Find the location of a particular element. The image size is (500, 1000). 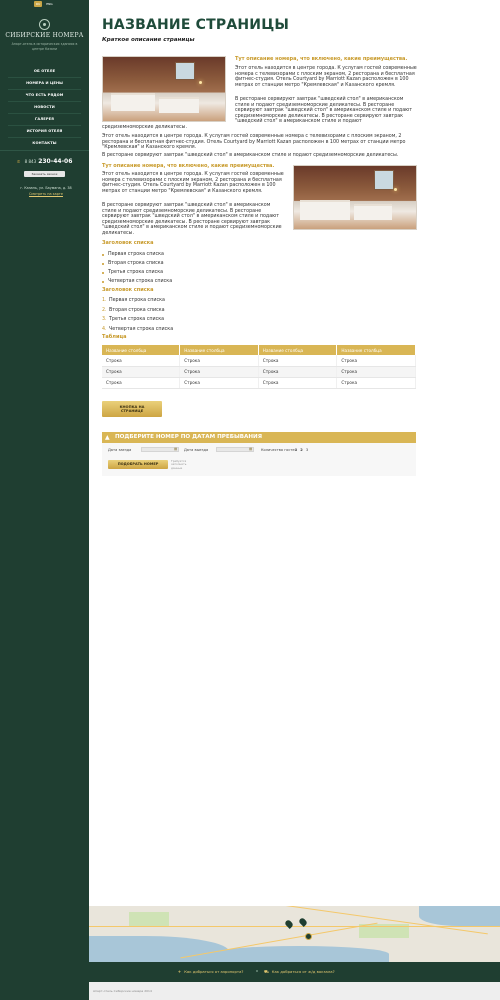

list-item-text: Вторая строка списка is located at coordinates (137, 310).